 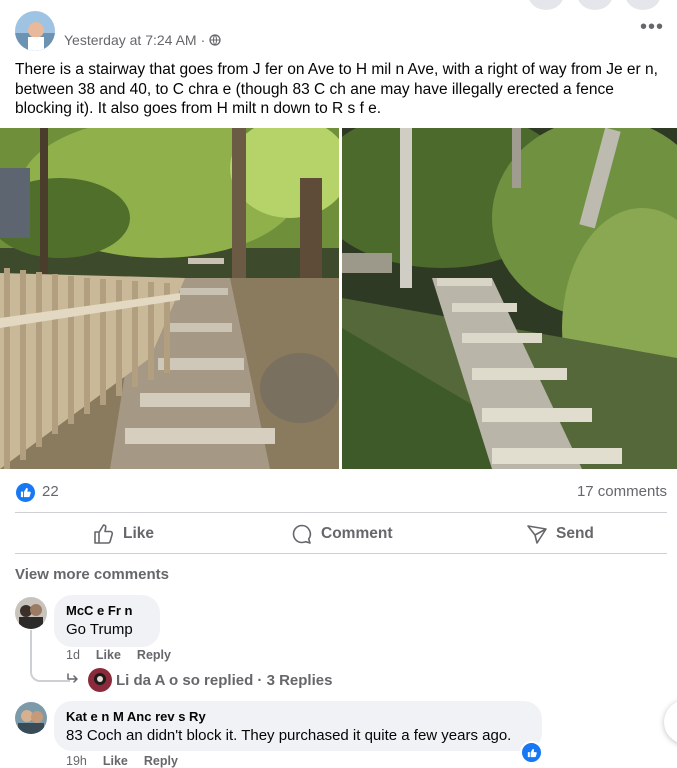 I want to click on comment-like-button-2: Like, so click(x=115, y=761).